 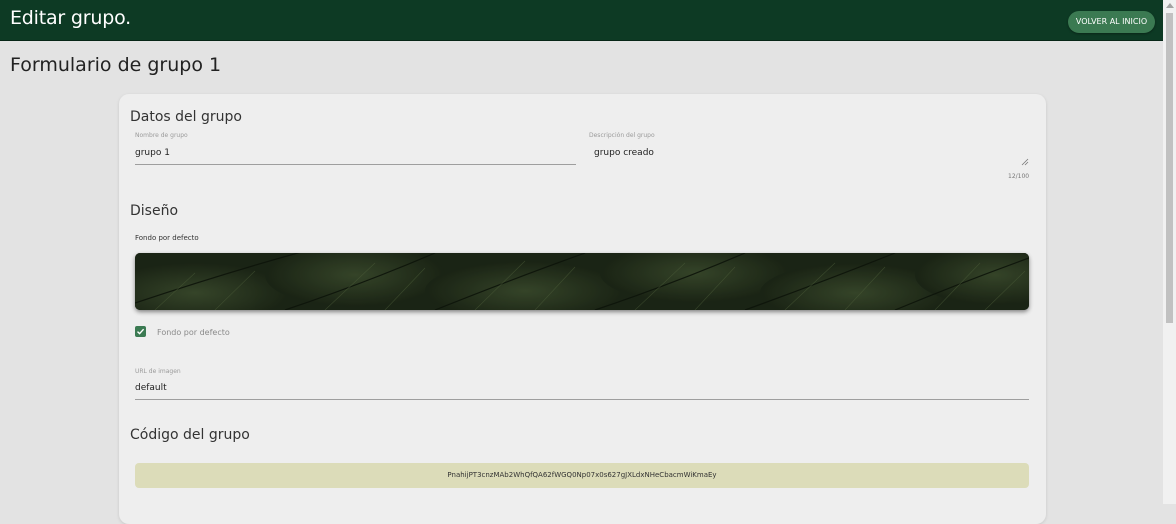 What do you see at coordinates (186, 117) in the screenshot?
I see `group-data-heading: Datos del grupo` at bounding box center [186, 117].